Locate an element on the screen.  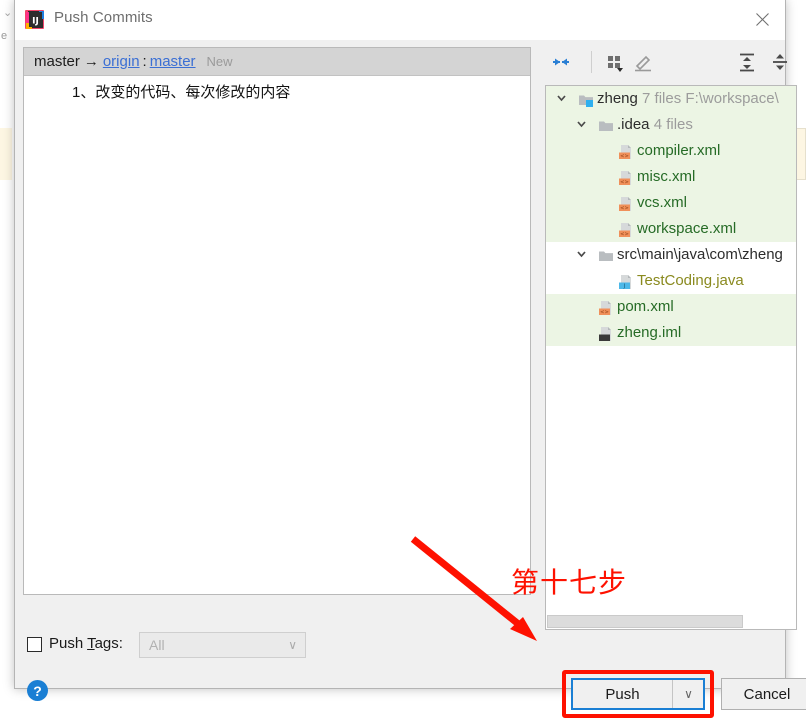
new-branch-badge: New is located at coordinates (219, 61).